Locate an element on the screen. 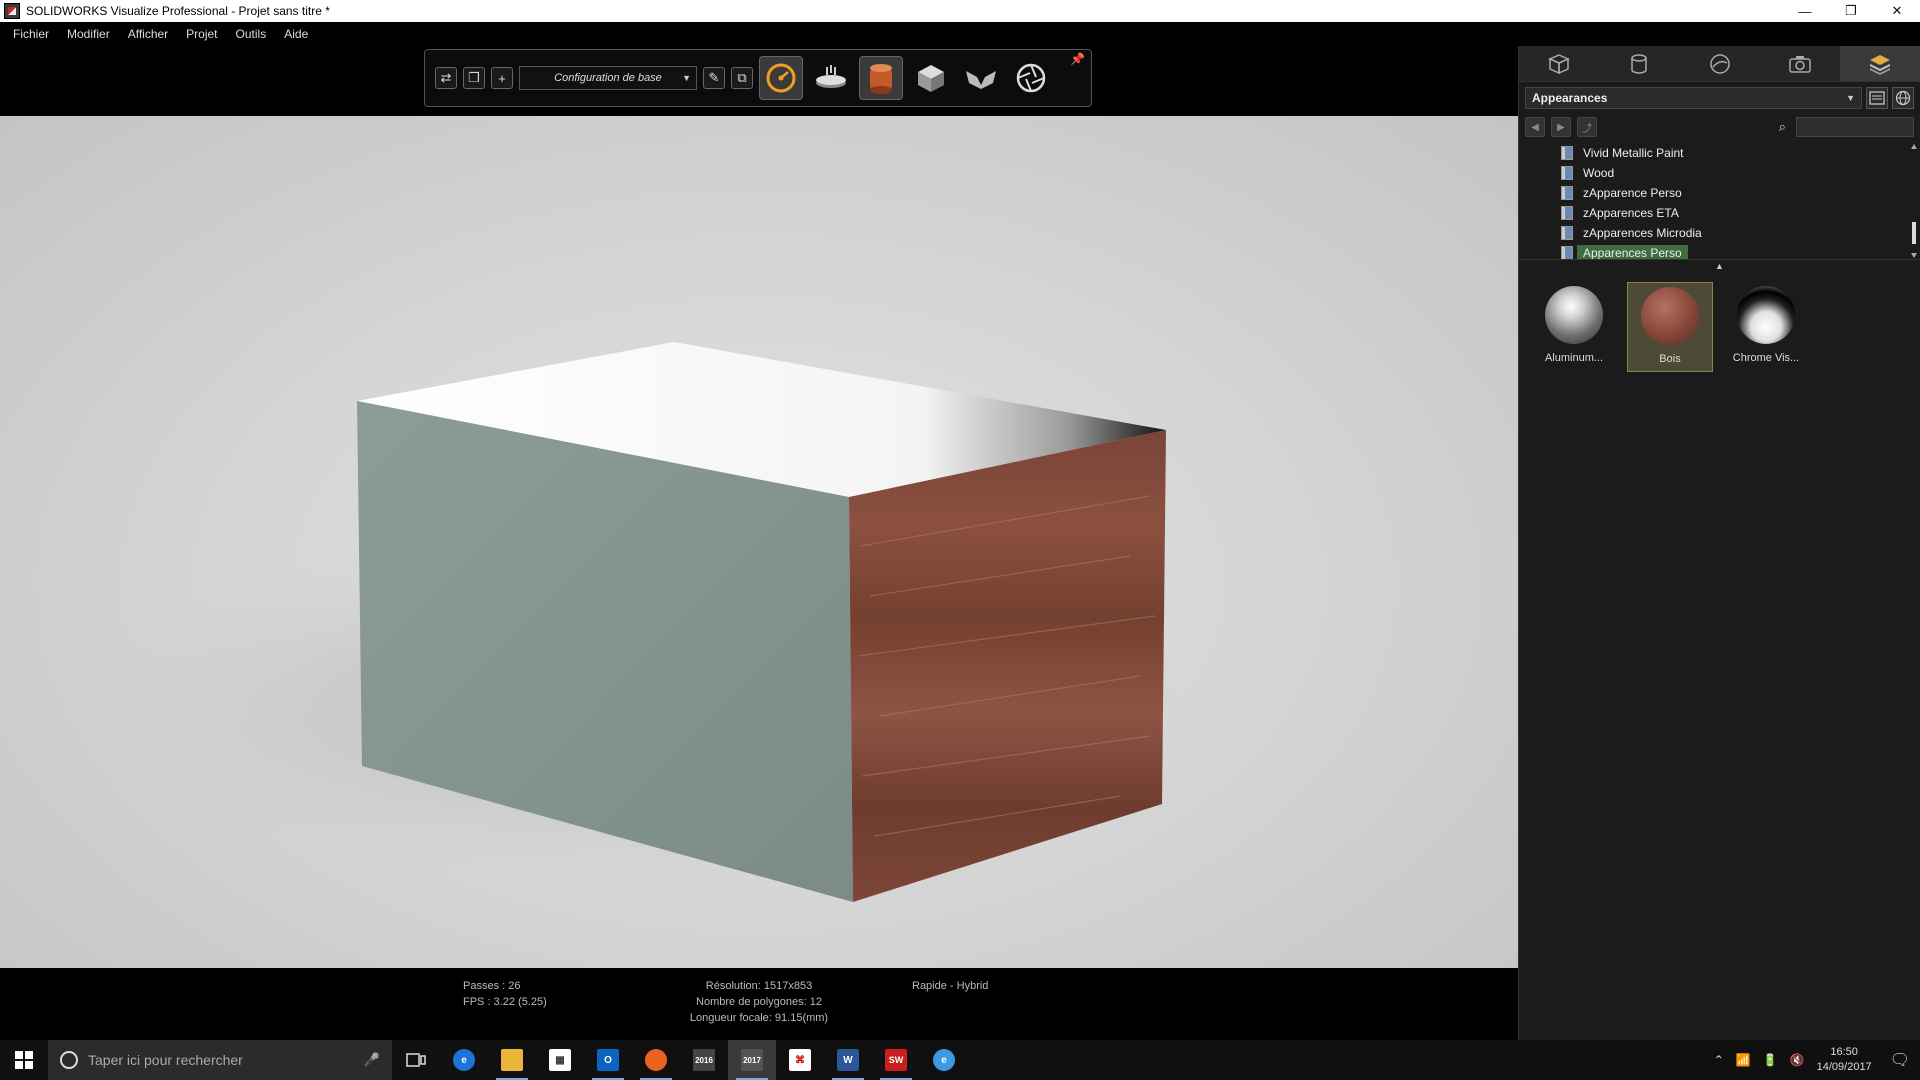 This screenshot has width=1920, height=1080. battery-icon: 🔋 is located at coordinates (1770, 1060).